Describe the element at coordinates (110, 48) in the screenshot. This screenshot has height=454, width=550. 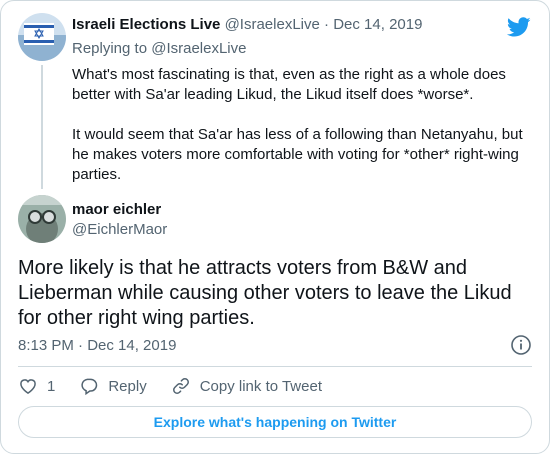
I see `replying-prefix: Replying to` at that location.